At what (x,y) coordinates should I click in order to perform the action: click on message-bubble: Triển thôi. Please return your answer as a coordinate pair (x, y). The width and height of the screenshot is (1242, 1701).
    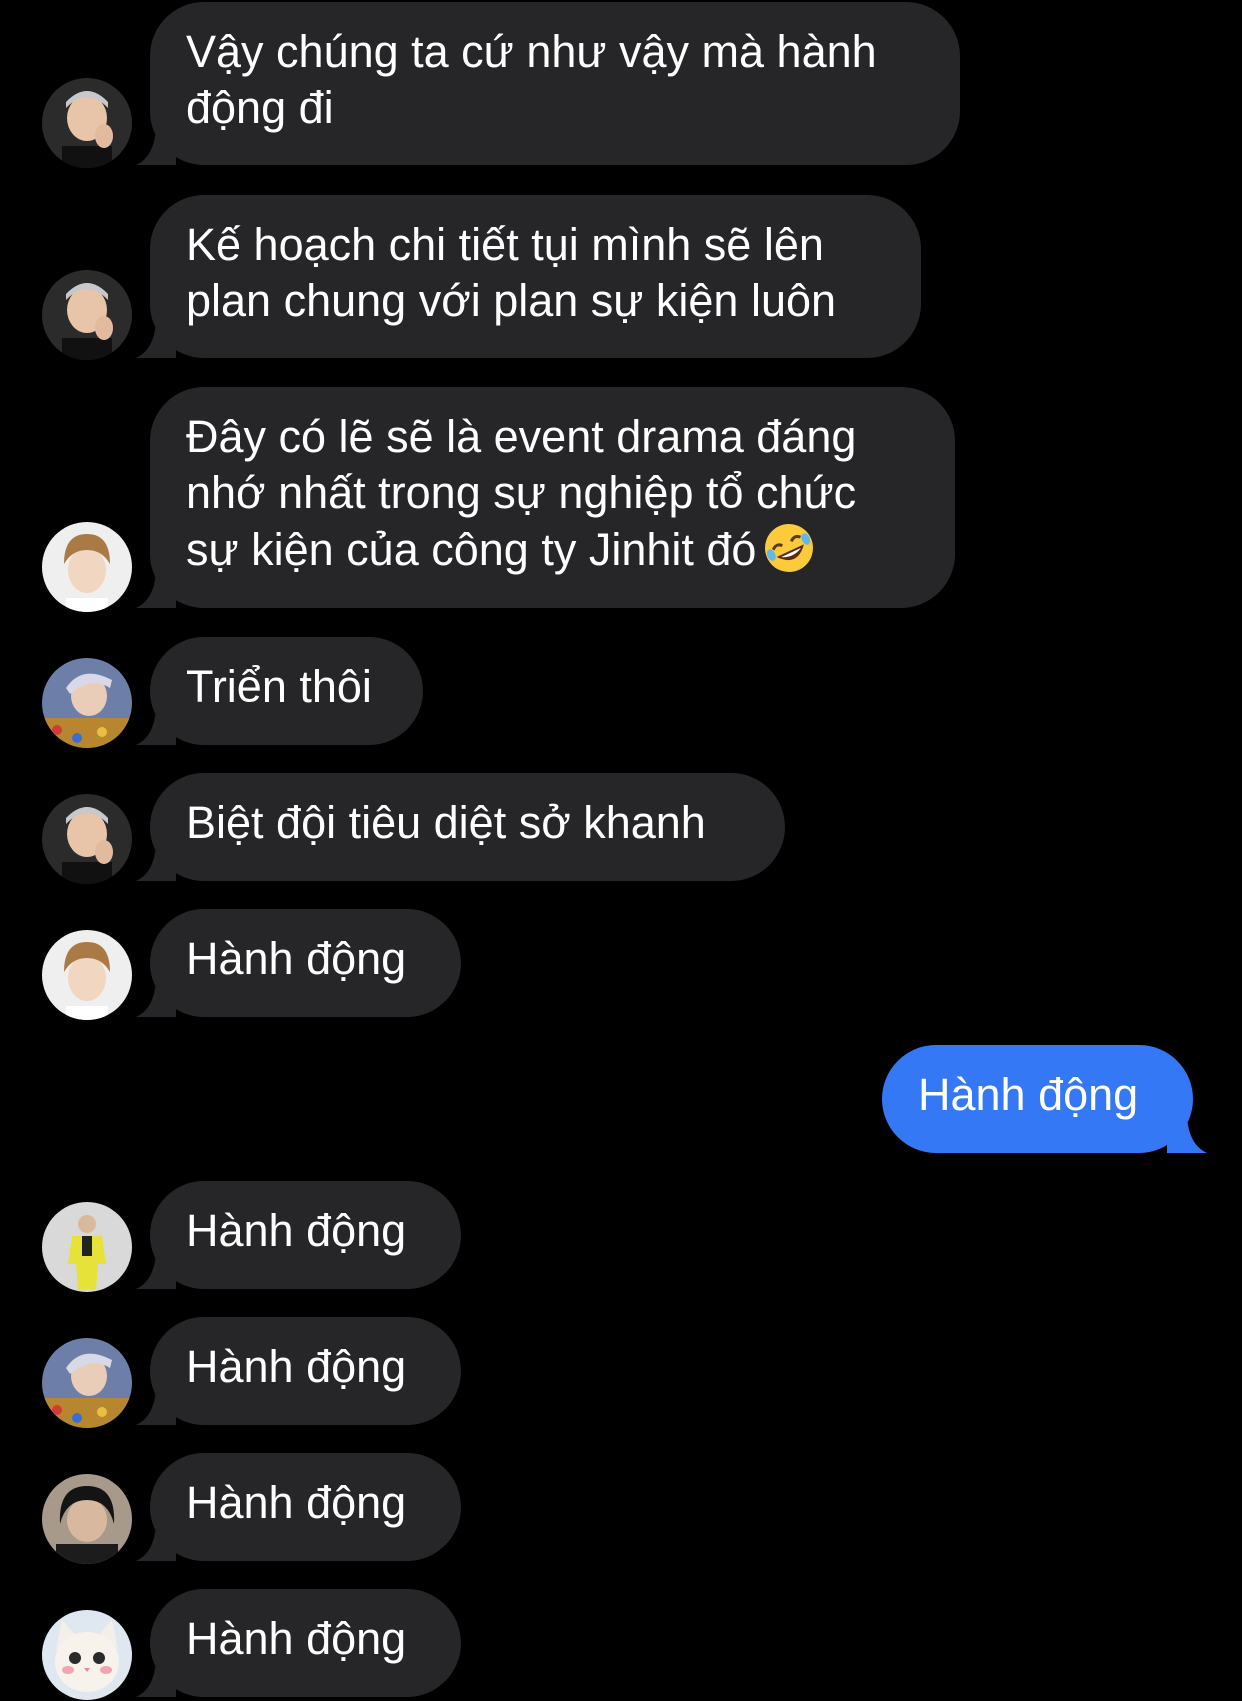
    Looking at the image, I should click on (279, 691).